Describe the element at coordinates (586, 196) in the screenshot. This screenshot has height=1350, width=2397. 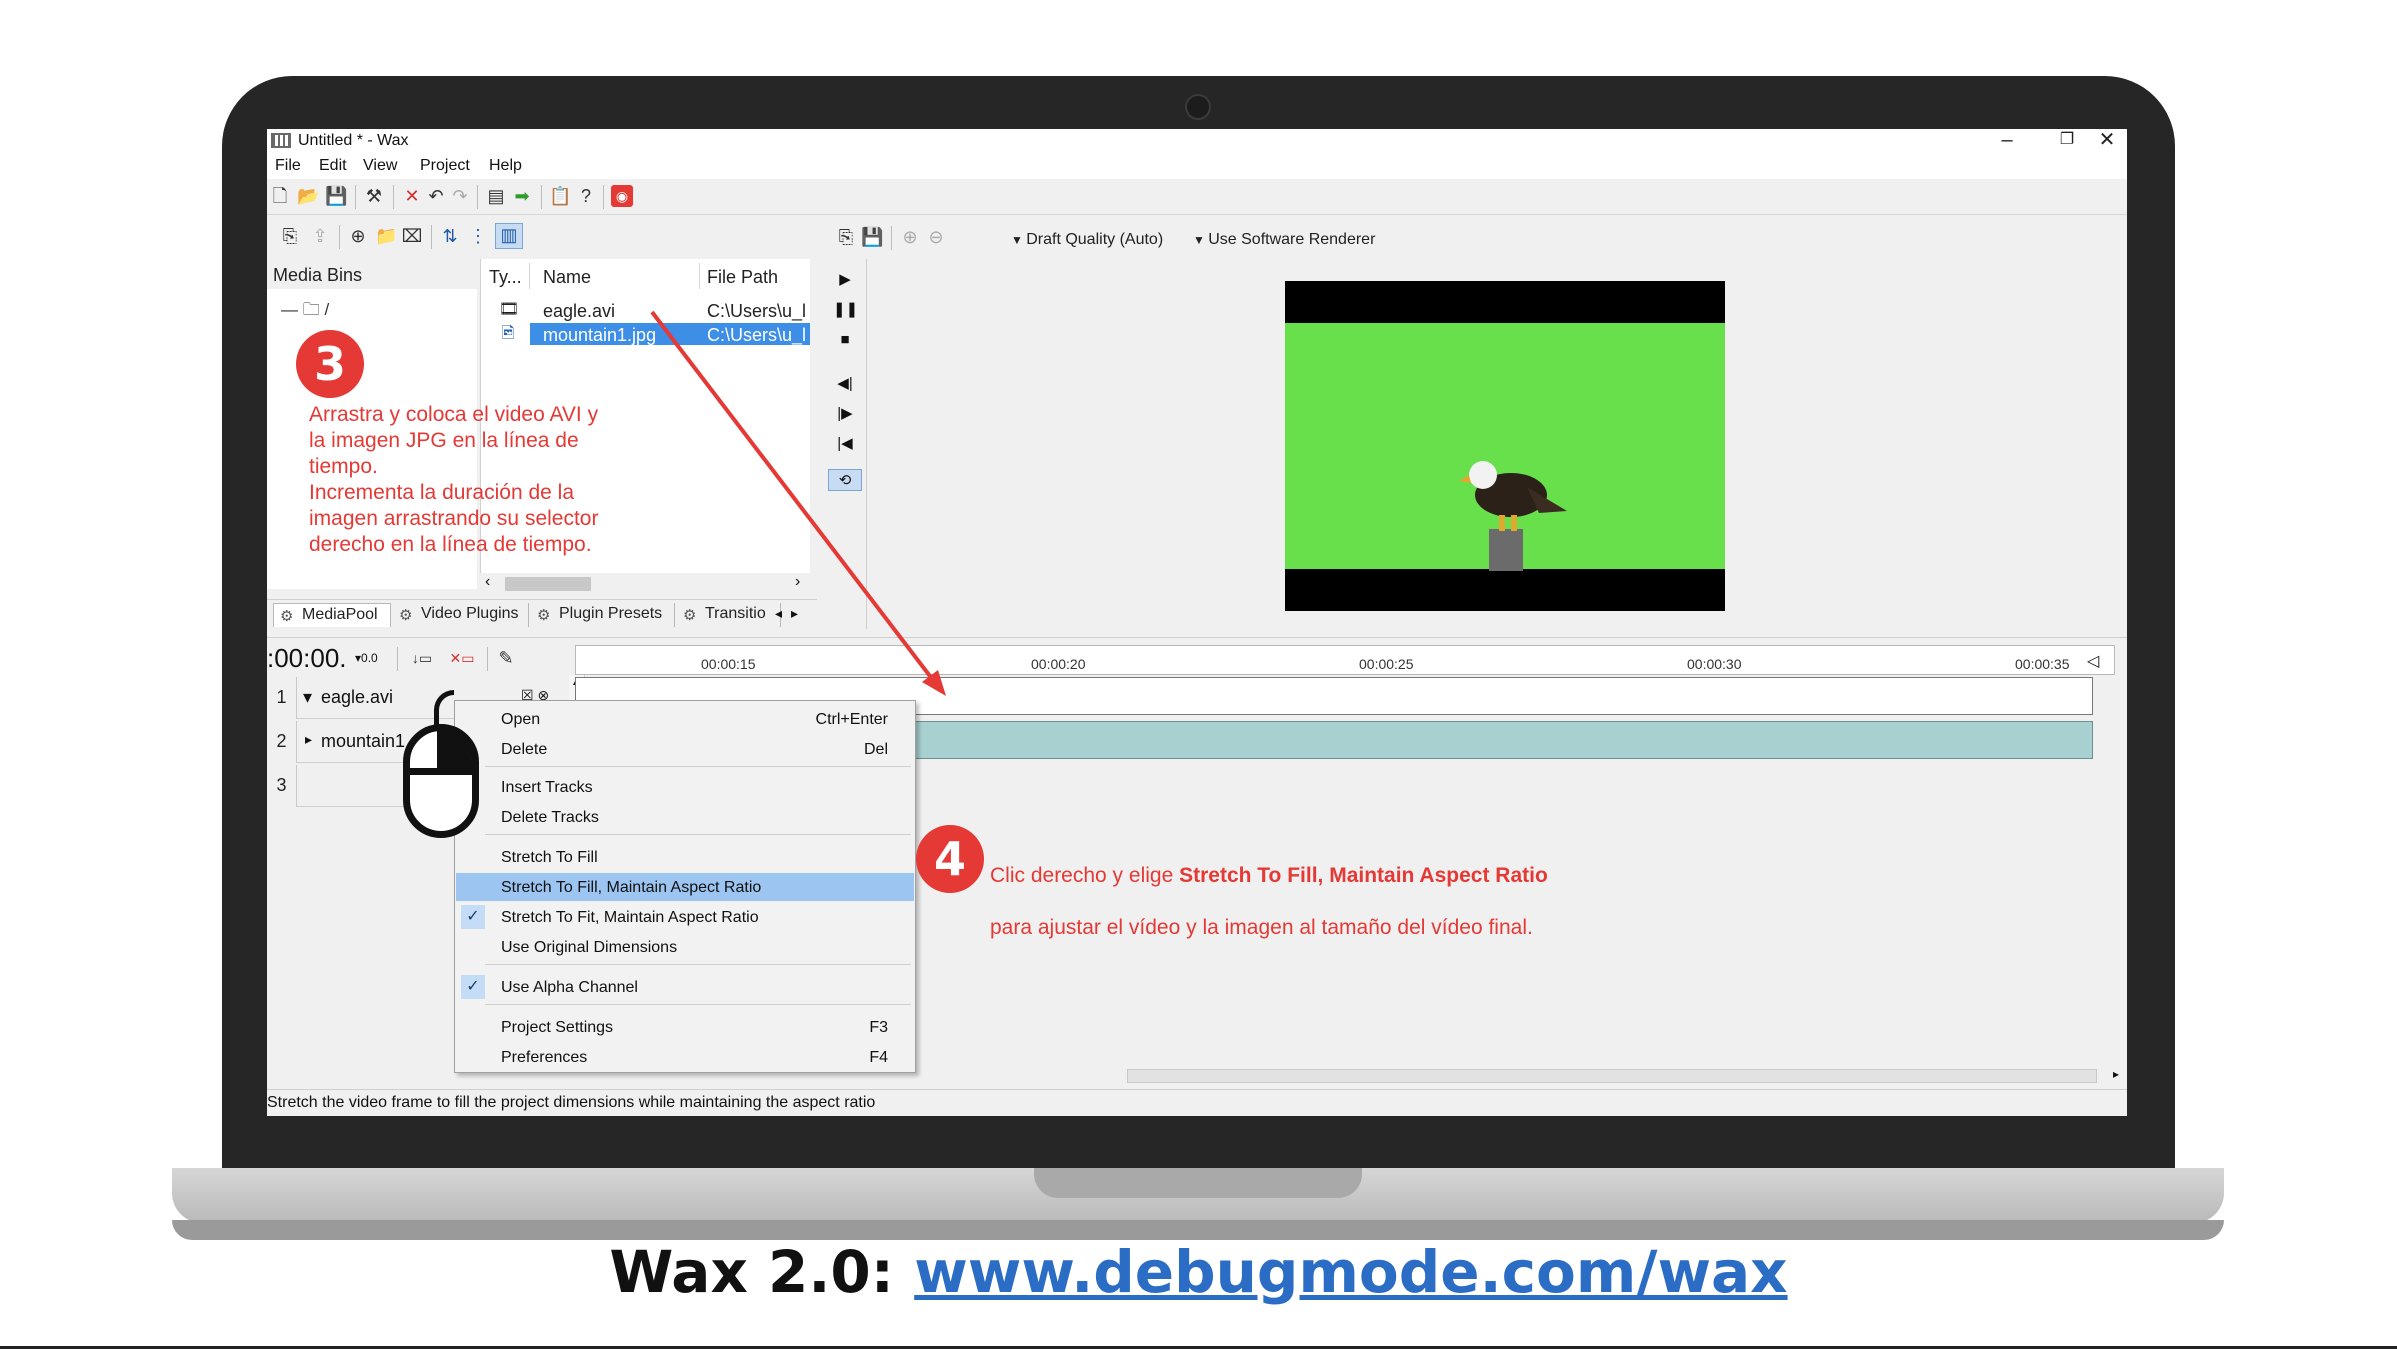
I see `help-icon: ?` at that location.